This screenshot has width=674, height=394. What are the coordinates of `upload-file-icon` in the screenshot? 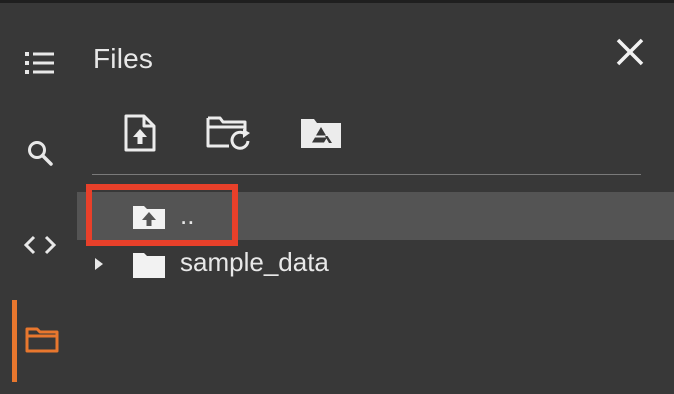 It's located at (140, 135).